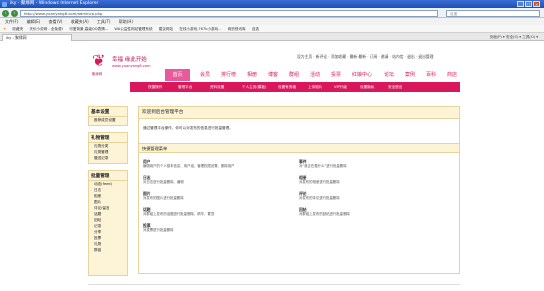 Image resolution: width=544 pixels, height=291 pixels. I want to click on quick-item-pictures: 图片 对发布的图片进行批量删除, so click(213, 196).